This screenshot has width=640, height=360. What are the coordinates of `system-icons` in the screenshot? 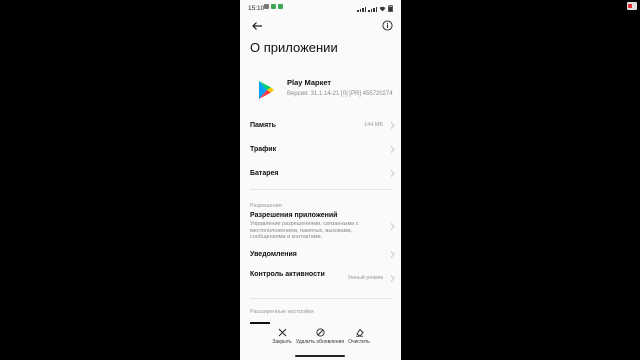 It's located at (375, 8).